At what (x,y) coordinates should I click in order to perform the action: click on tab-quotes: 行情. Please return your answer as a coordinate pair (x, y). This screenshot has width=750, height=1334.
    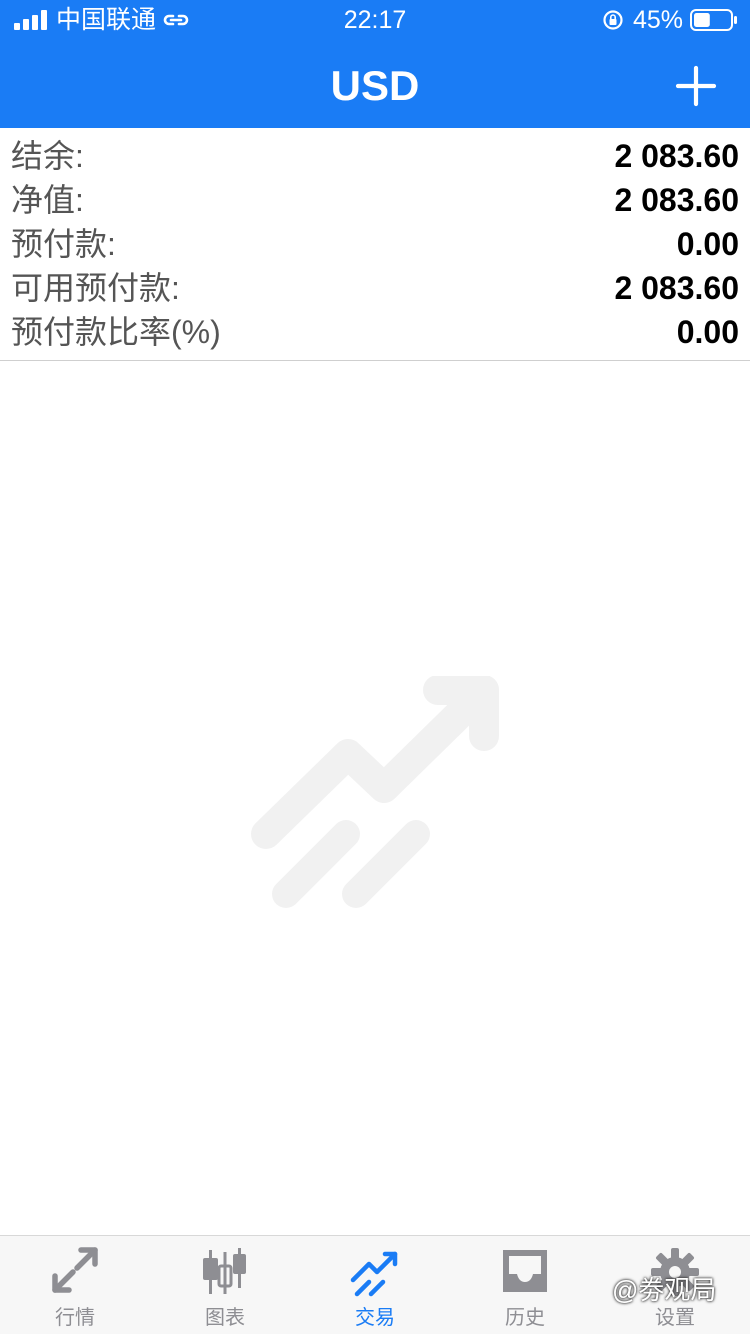
    Looking at the image, I should click on (75, 1285).